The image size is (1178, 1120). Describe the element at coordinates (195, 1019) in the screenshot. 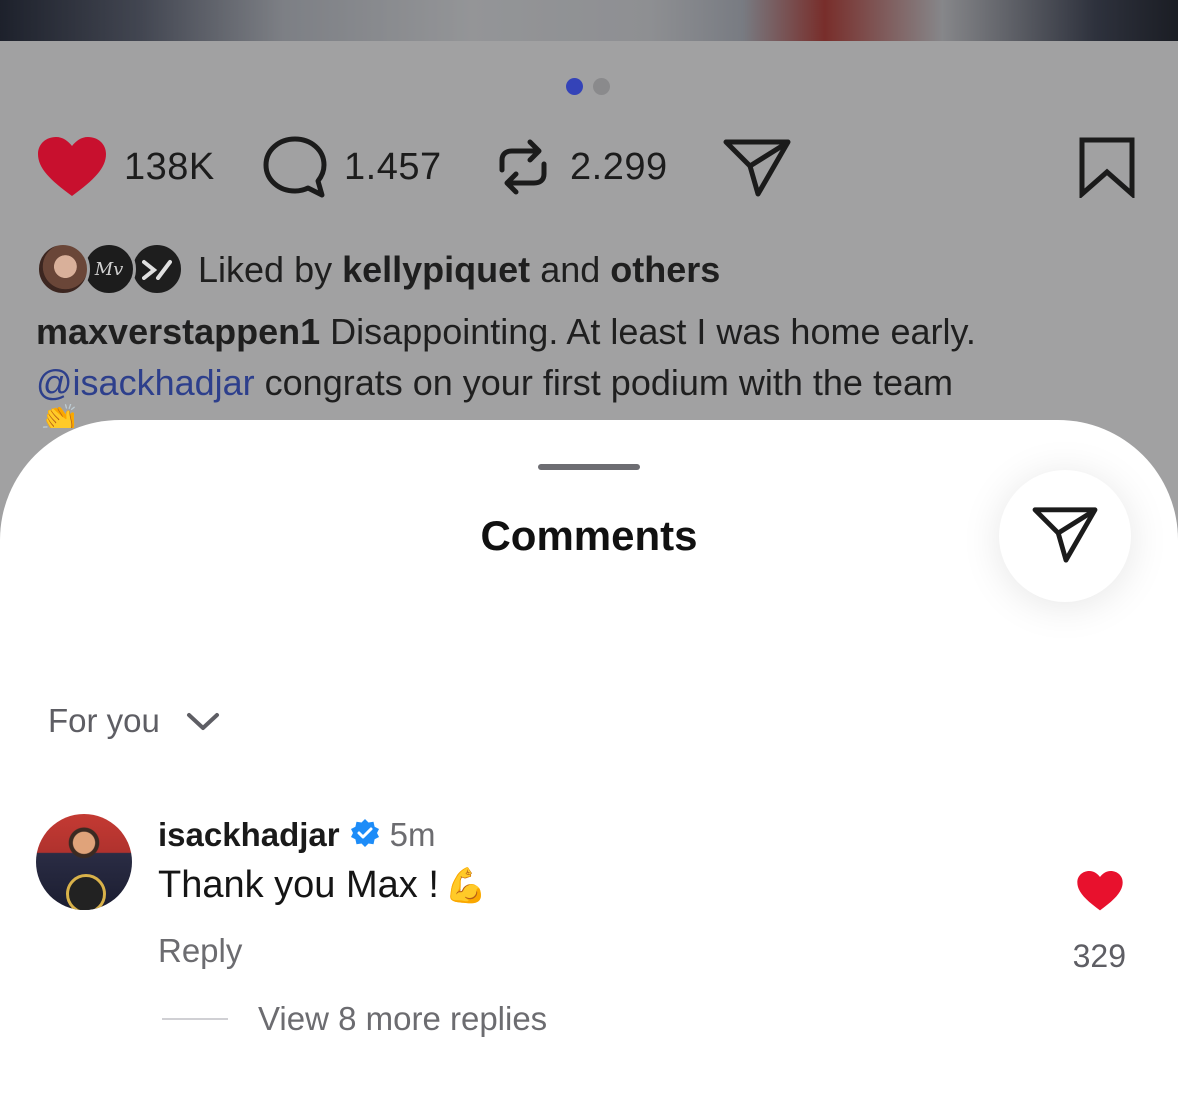

I see `replies-divider` at that location.